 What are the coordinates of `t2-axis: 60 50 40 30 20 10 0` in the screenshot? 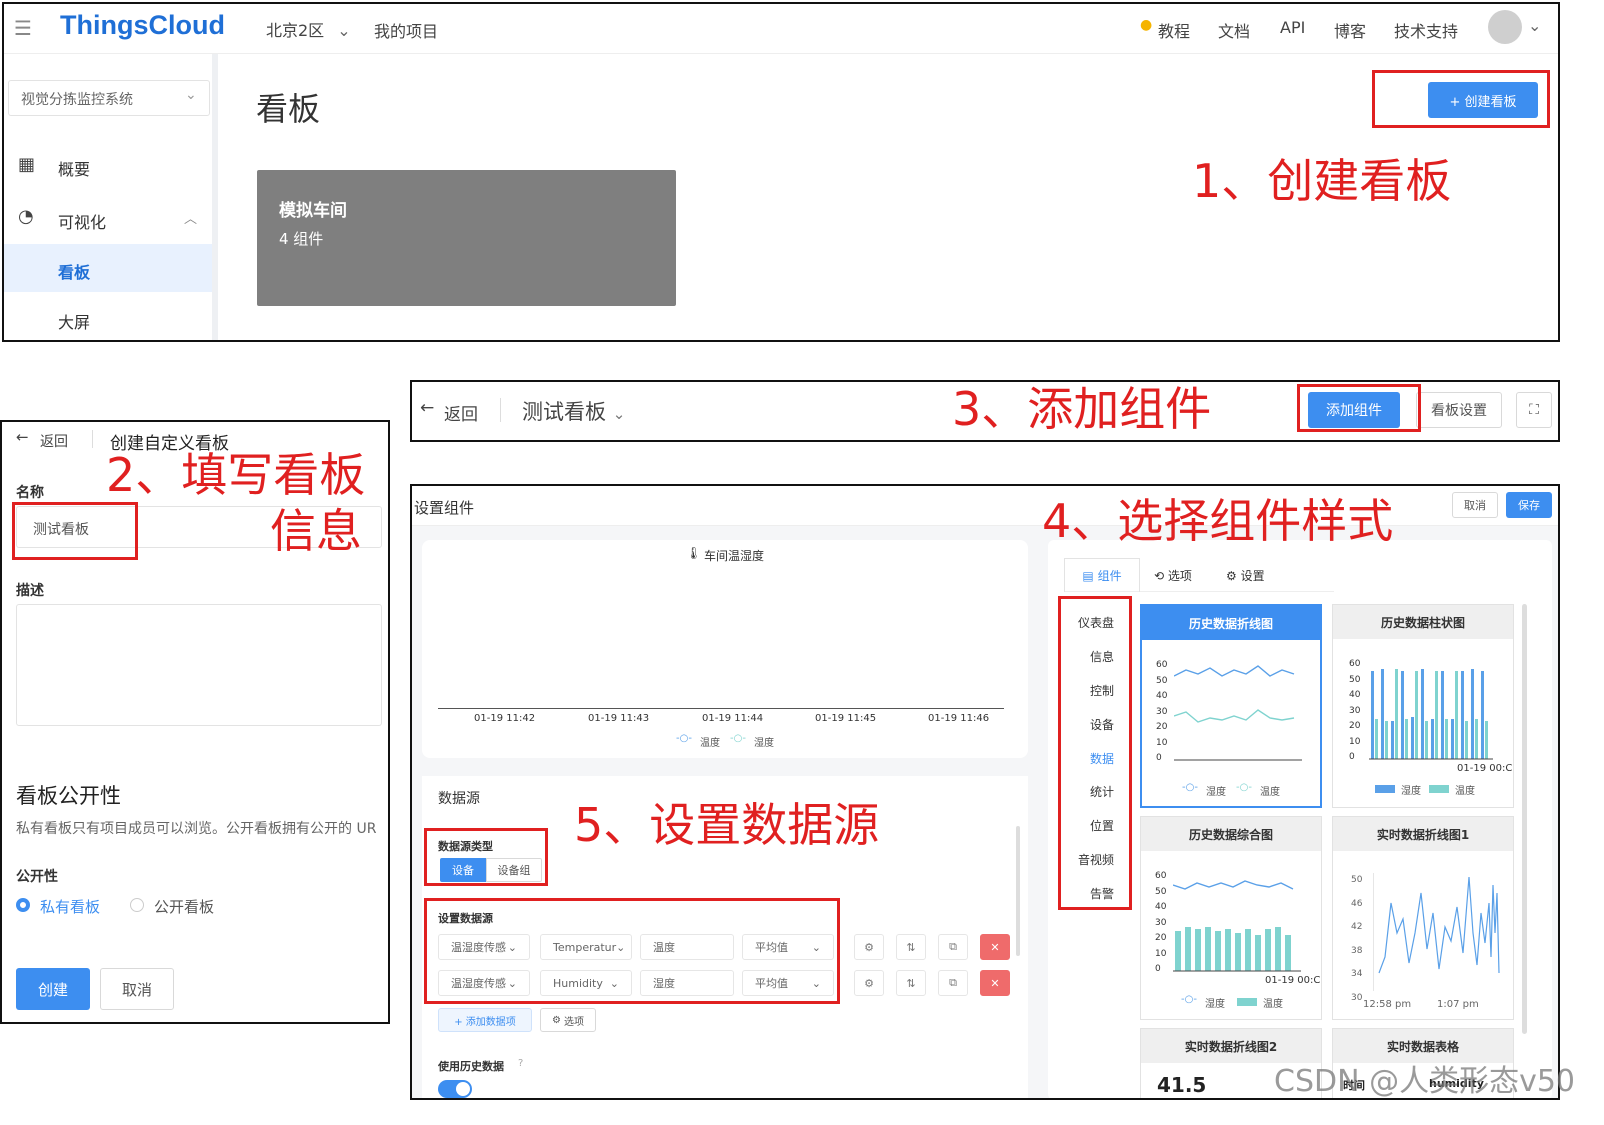 It's located at (1354, 711).